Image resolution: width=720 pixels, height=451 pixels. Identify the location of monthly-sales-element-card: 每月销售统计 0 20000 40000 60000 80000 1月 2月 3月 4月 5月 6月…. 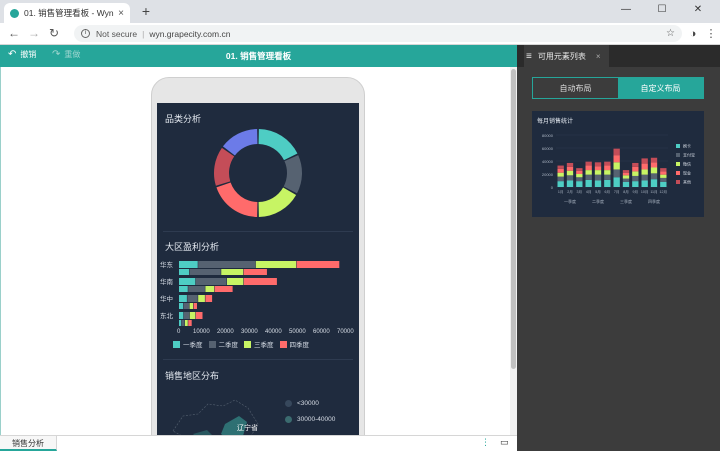
(618, 164).